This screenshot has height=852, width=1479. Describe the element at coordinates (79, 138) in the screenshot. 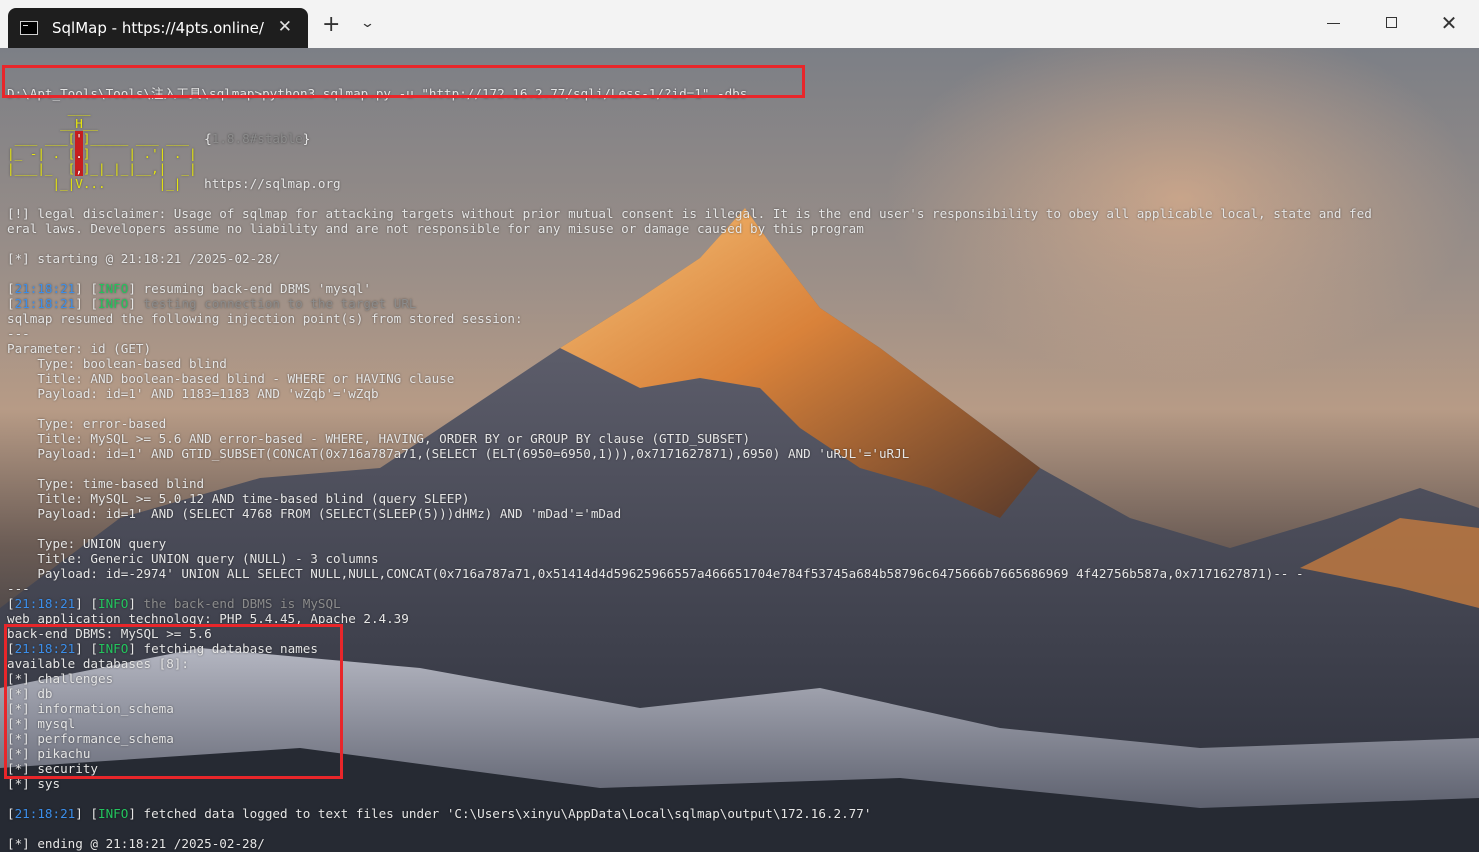

I see `banner-line-3b: '` at that location.